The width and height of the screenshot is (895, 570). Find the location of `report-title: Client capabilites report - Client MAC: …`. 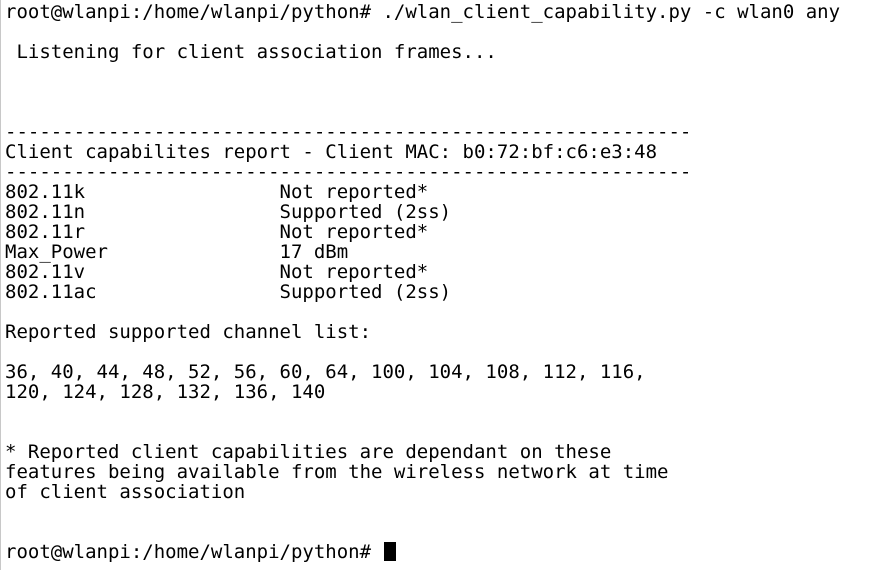

report-title: Client capabilites report - Client MAC: … is located at coordinates (331, 152).